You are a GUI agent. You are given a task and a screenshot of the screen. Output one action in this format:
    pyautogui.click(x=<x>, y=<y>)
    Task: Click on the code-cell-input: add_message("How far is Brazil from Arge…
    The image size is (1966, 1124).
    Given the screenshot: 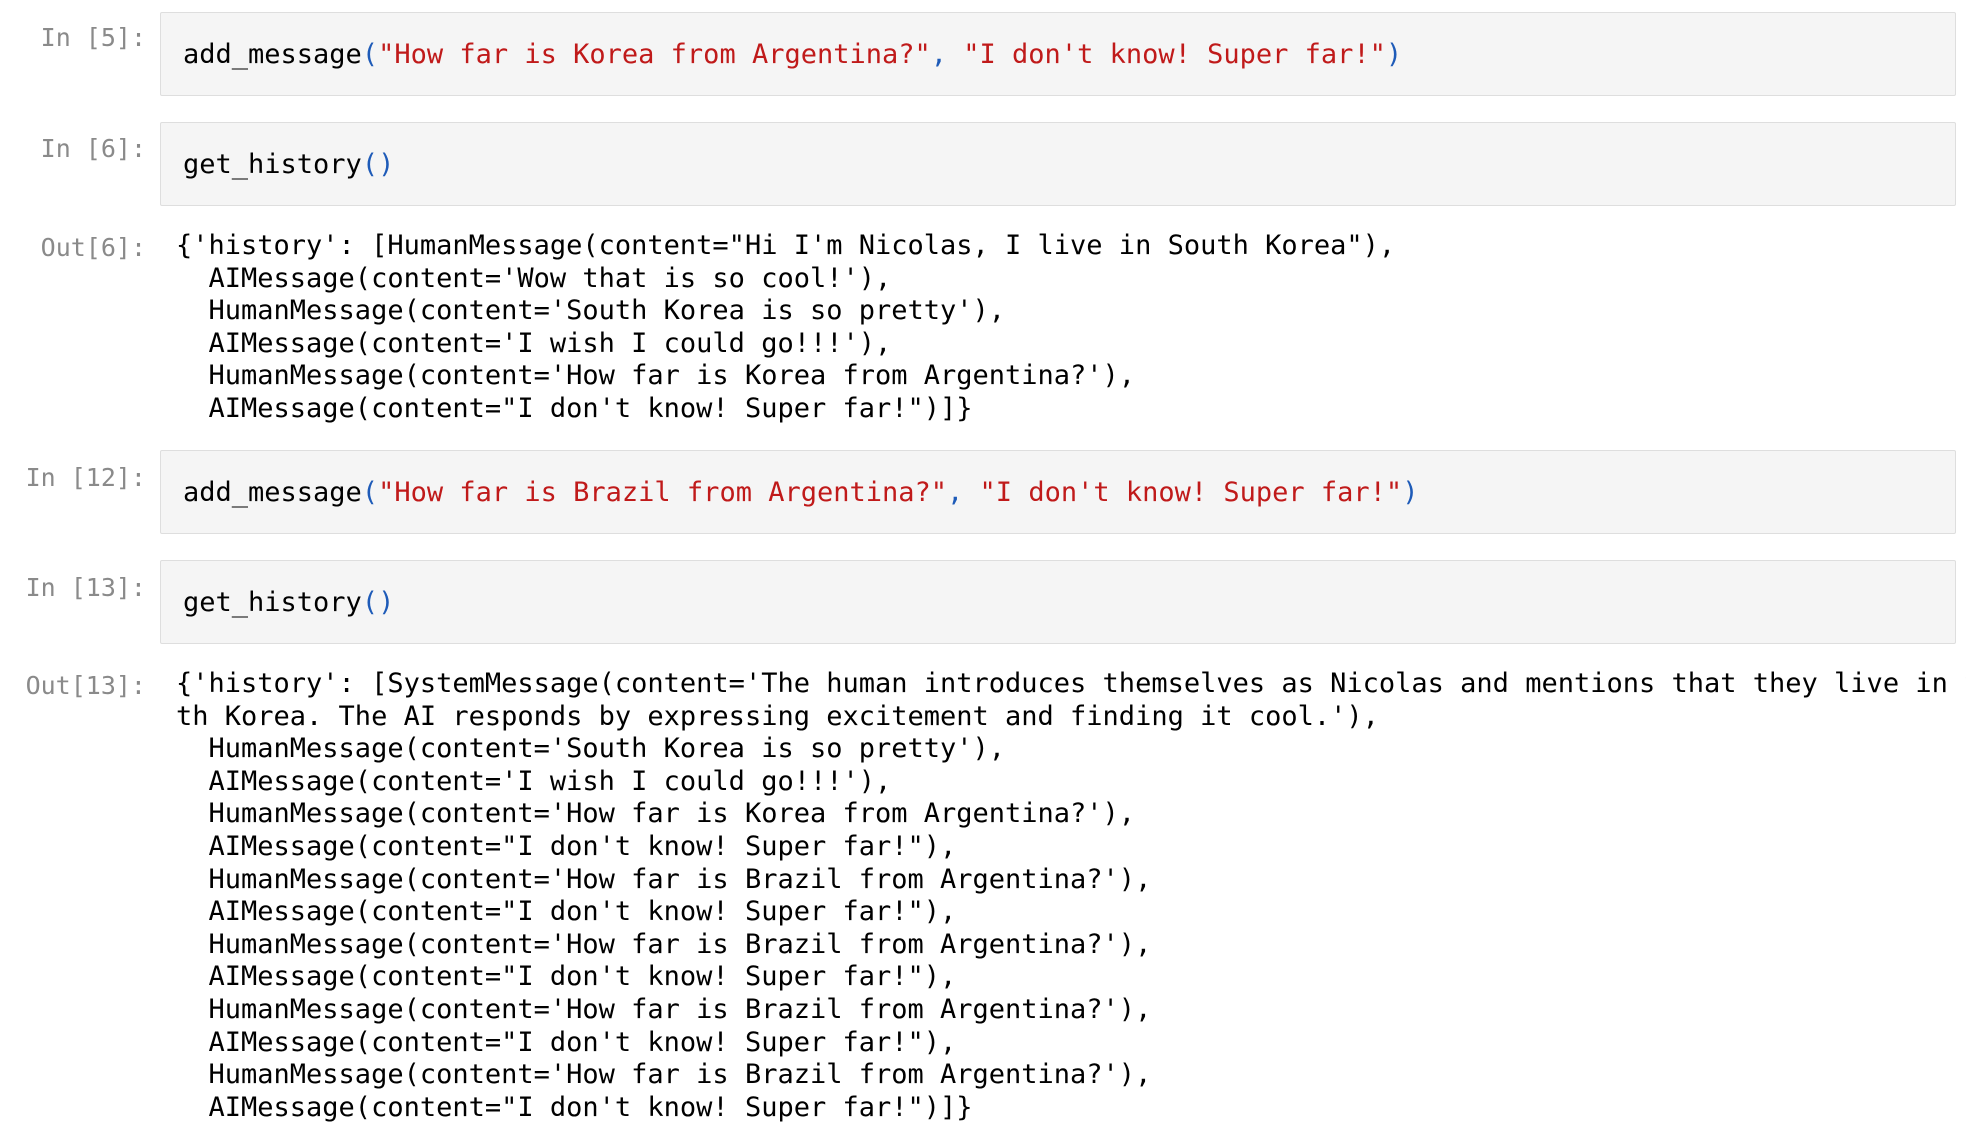 What is the action you would take?
    pyautogui.click(x=1058, y=492)
    